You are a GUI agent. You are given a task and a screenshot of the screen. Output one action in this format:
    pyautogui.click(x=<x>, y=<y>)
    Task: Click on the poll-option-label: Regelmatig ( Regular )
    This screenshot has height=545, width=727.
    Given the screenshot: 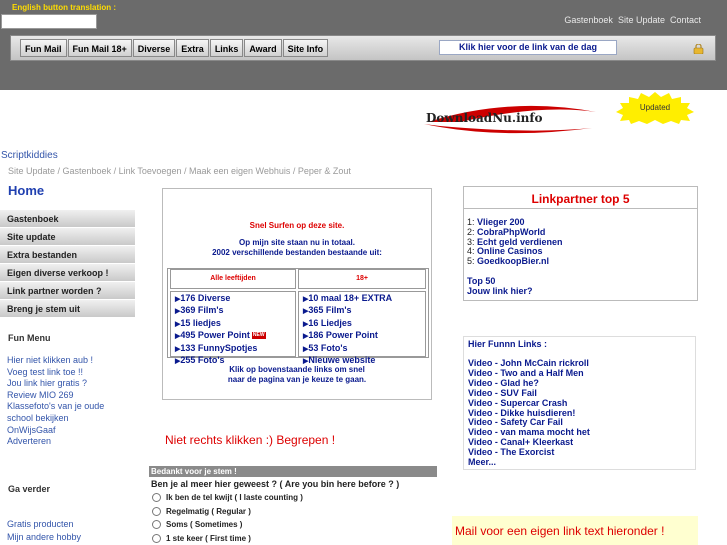 What is the action you would take?
    pyautogui.click(x=208, y=511)
    